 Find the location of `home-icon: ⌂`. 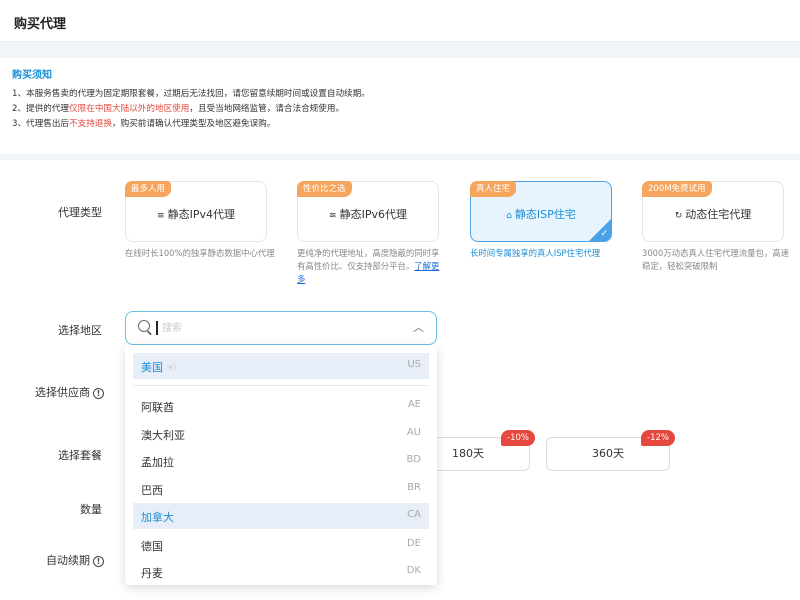

home-icon: ⌂ is located at coordinates (509, 216).